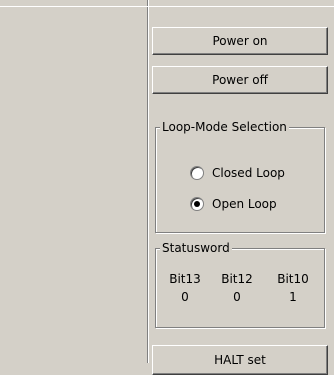 The width and height of the screenshot is (334, 375). Describe the element at coordinates (237, 297) in the screenshot. I see `bit12-value: 0` at that location.